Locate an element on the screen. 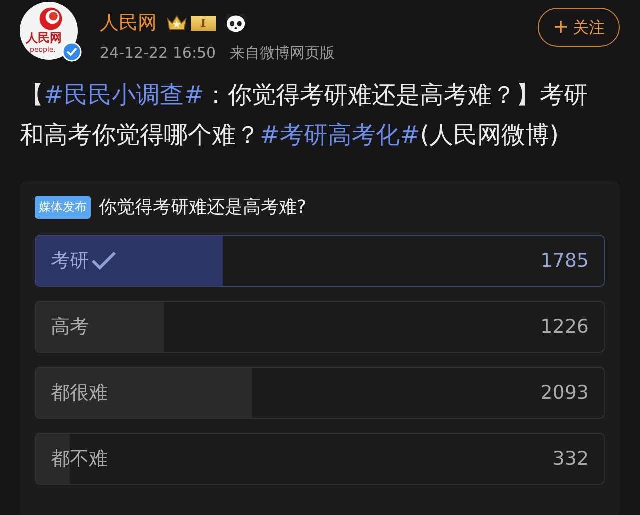  swirl-icon is located at coordinates (51, 19).